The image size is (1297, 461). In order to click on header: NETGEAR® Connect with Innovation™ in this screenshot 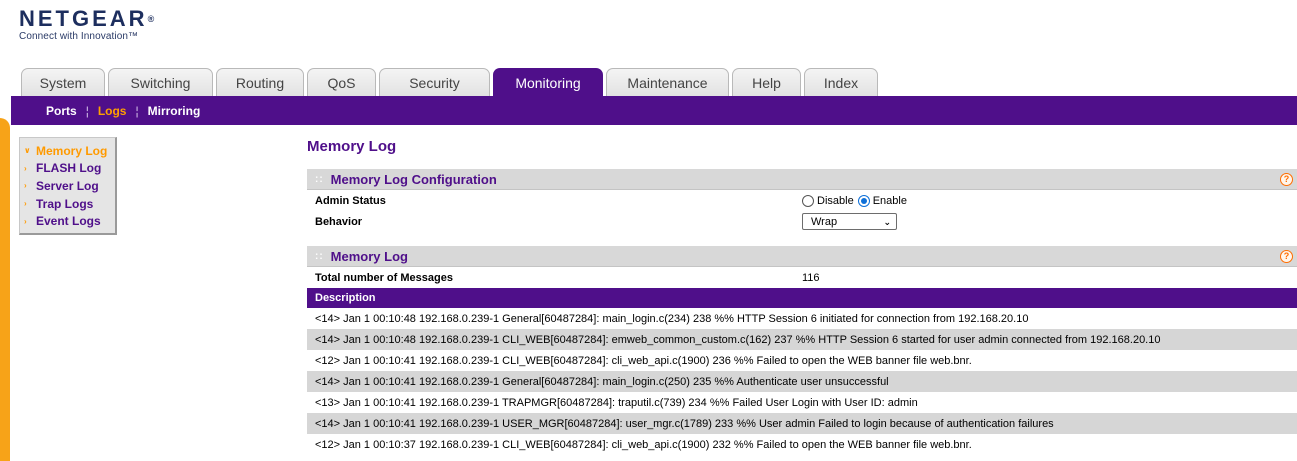, I will do `click(648, 33)`.